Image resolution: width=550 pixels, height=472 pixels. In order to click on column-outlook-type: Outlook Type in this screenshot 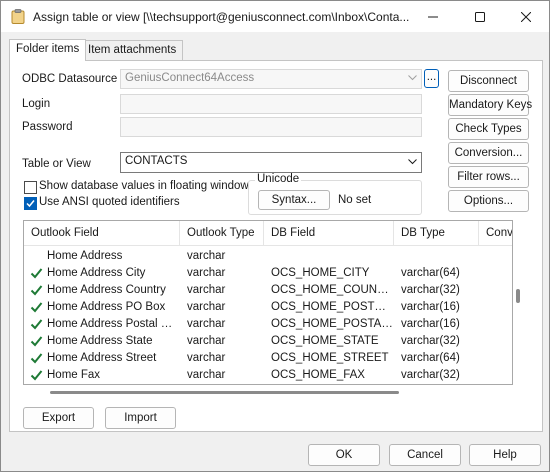, I will do `click(222, 233)`.